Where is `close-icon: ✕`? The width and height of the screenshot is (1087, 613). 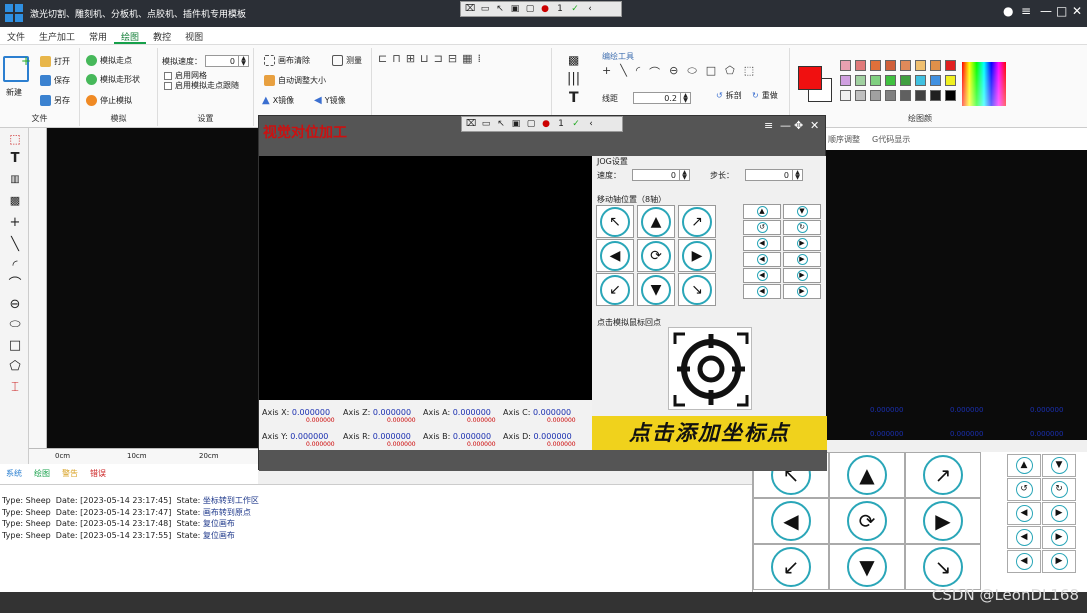
close-icon: ✕ is located at coordinates (1077, 11).